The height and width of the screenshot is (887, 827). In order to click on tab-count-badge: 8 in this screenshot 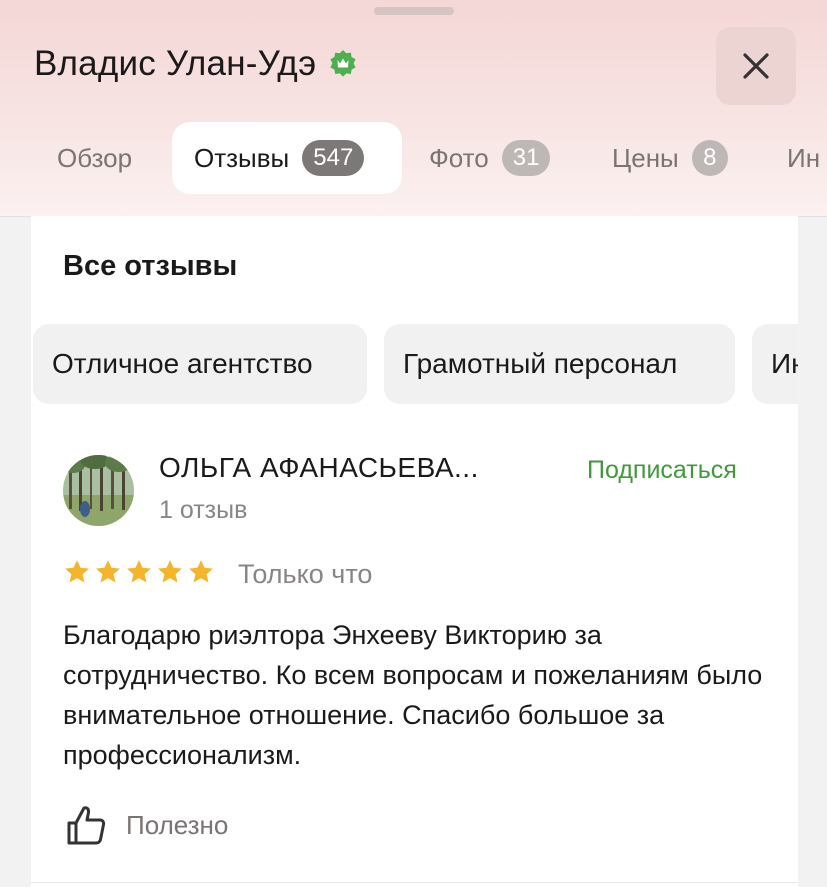, I will do `click(709, 158)`.